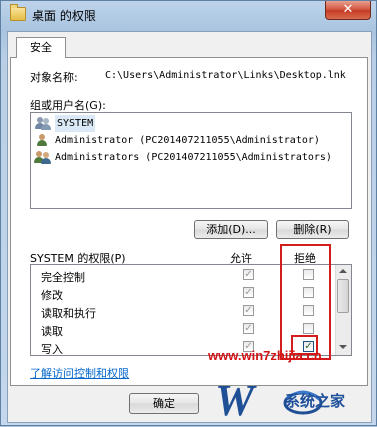 The image size is (377, 427). I want to click on scroll-down-icon, so click(343, 347).